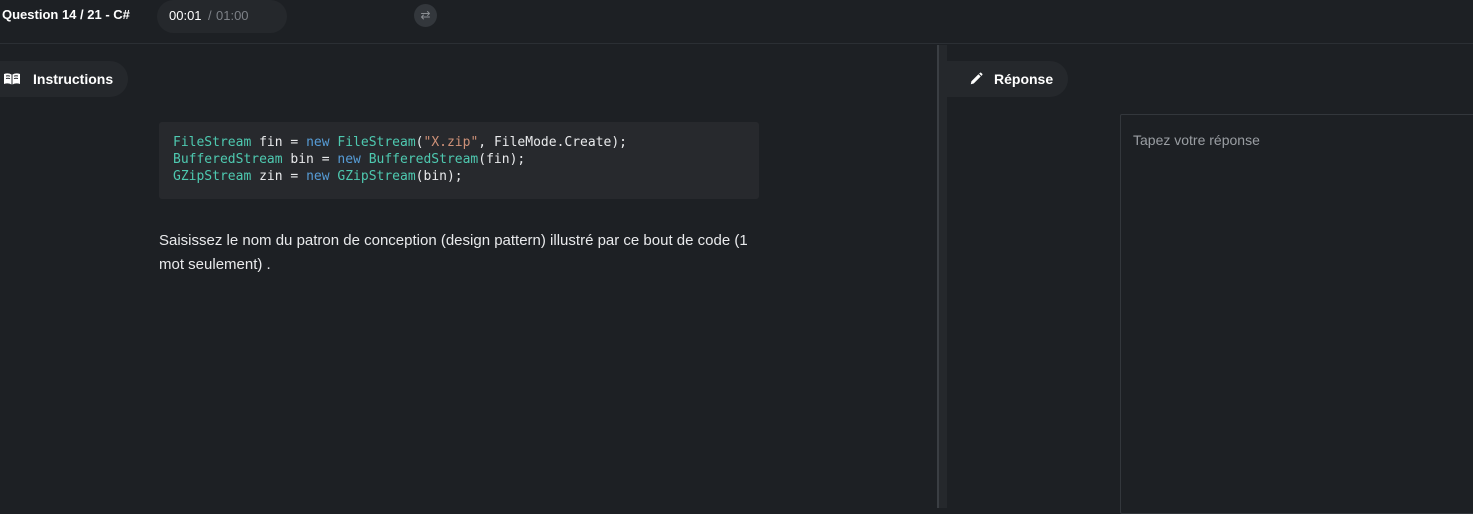 The height and width of the screenshot is (514, 1473). What do you see at coordinates (502, 159) in the screenshot?
I see `code-token: (fin);` at bounding box center [502, 159].